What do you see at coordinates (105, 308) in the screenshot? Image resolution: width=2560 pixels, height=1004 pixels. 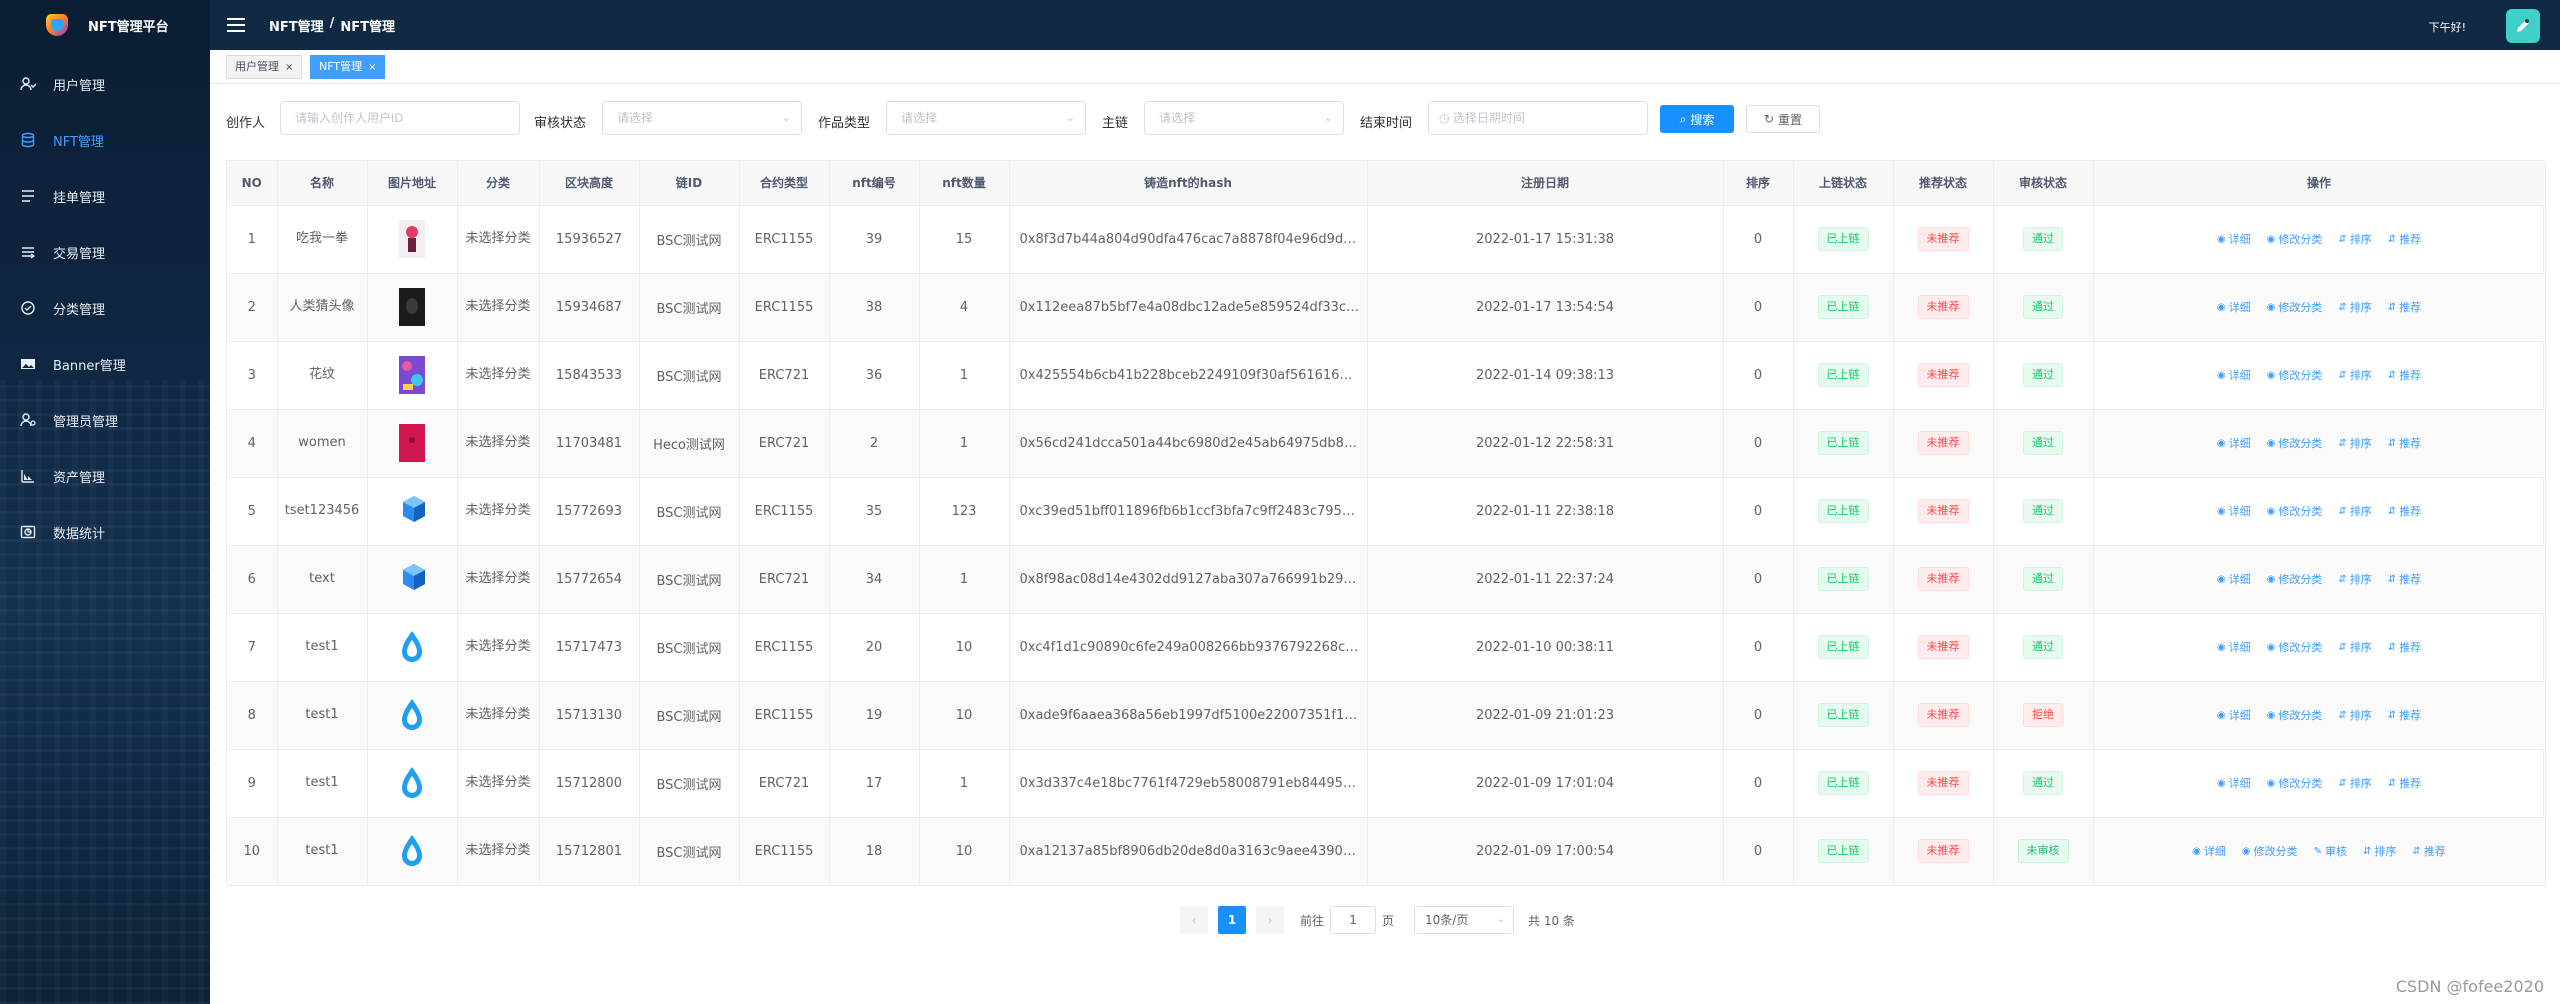 I see `sidebar-item-categories: 分类管理` at bounding box center [105, 308].